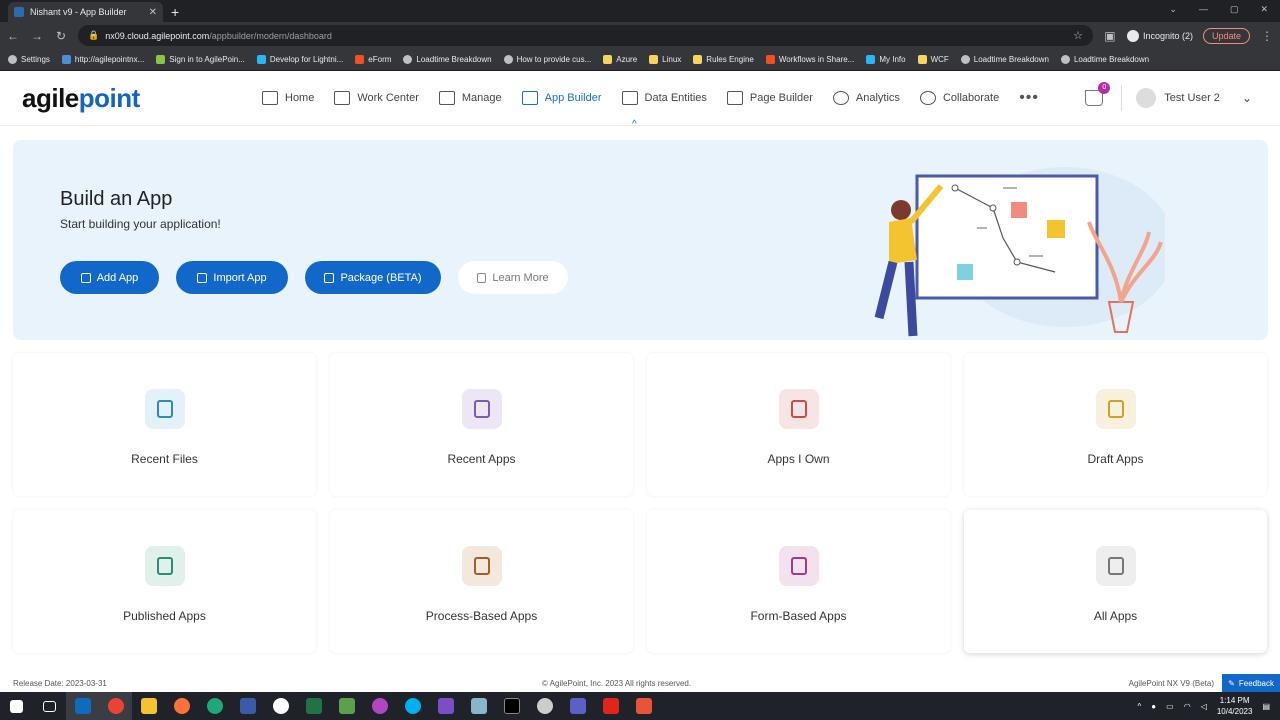  I want to click on back-icon: ←, so click(13, 36).